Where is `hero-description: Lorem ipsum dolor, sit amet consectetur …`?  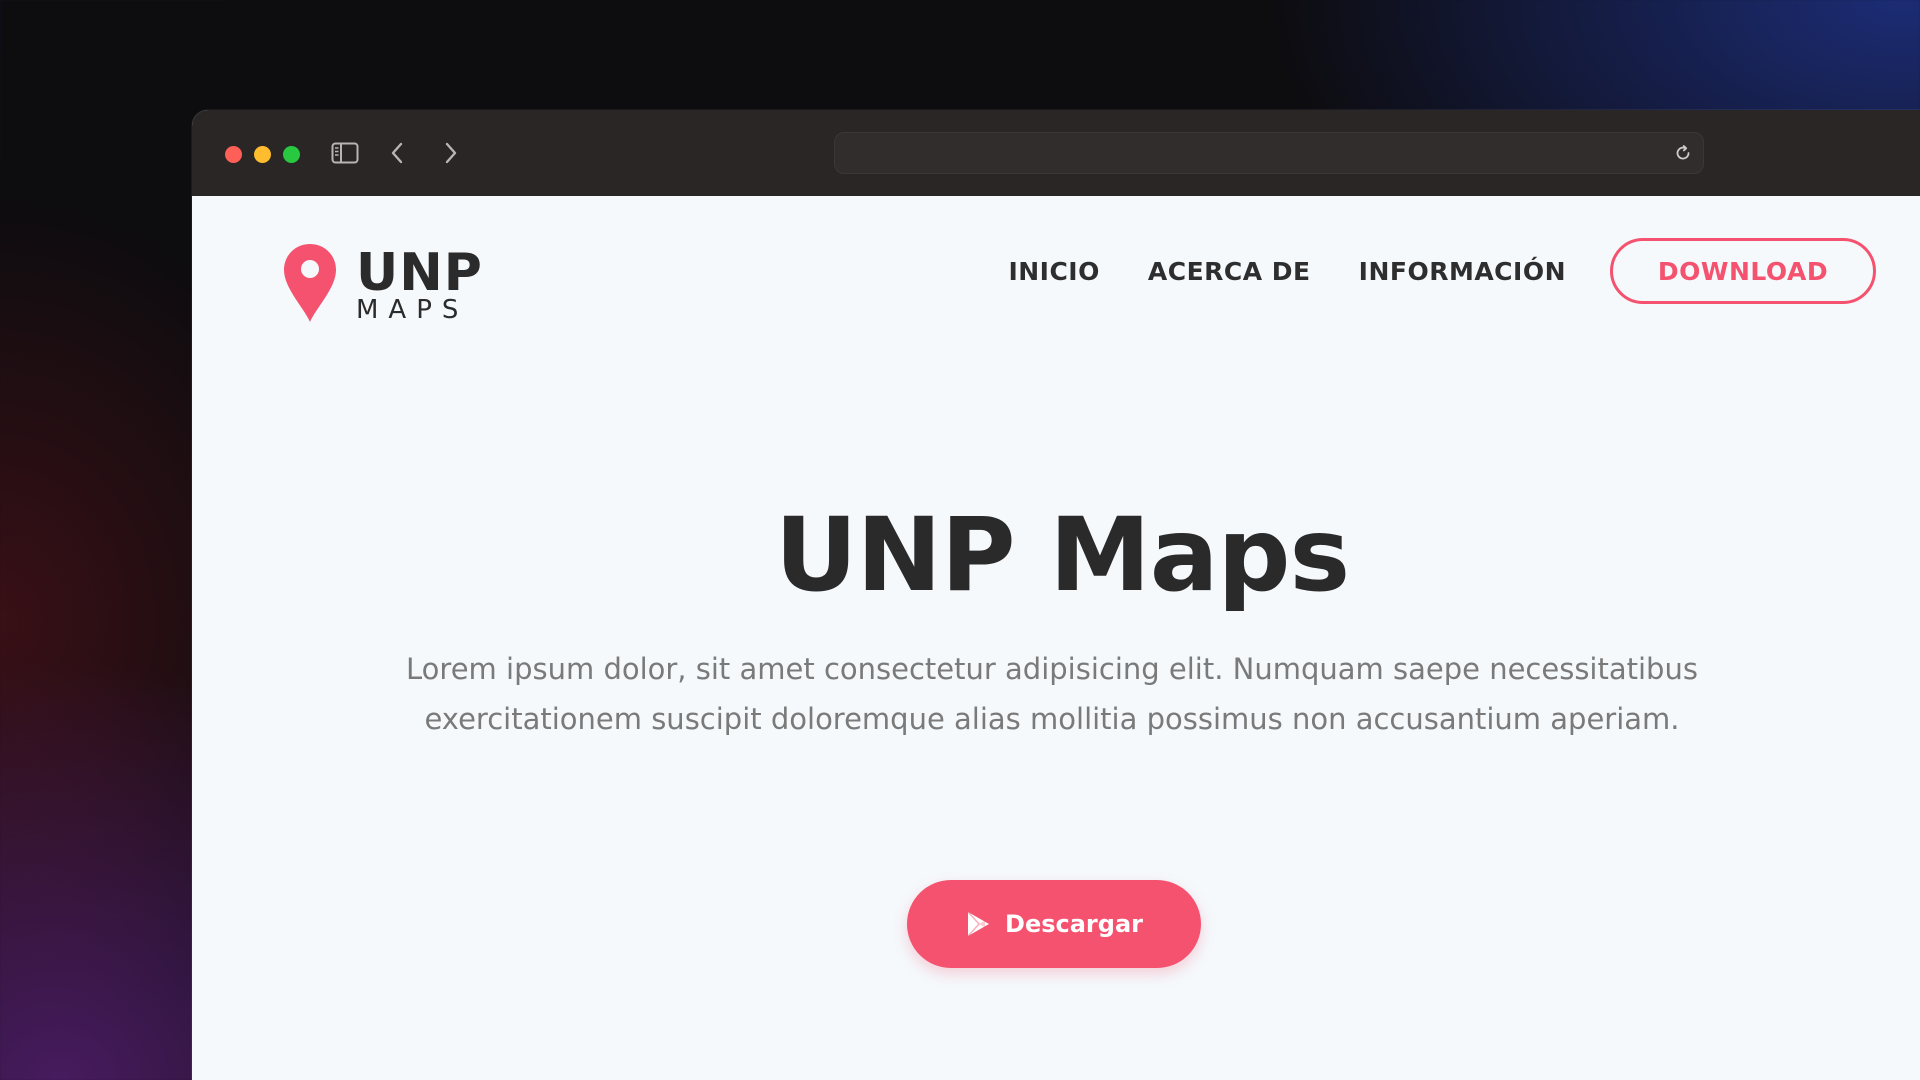
hero-description: Lorem ipsum dolor, sit amet consectetur … is located at coordinates (1052, 694).